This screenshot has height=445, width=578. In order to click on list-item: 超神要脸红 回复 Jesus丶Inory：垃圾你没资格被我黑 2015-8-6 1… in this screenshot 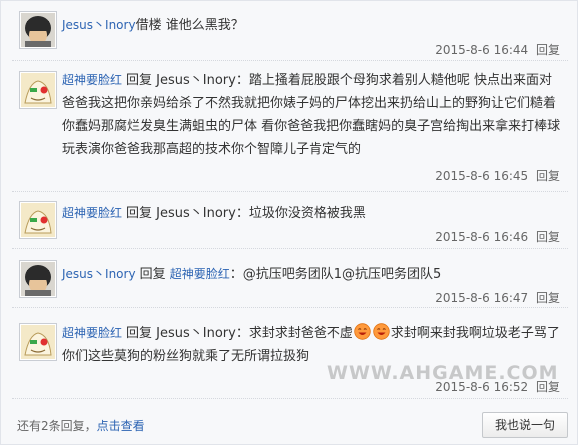, I will do `click(290, 220)`.